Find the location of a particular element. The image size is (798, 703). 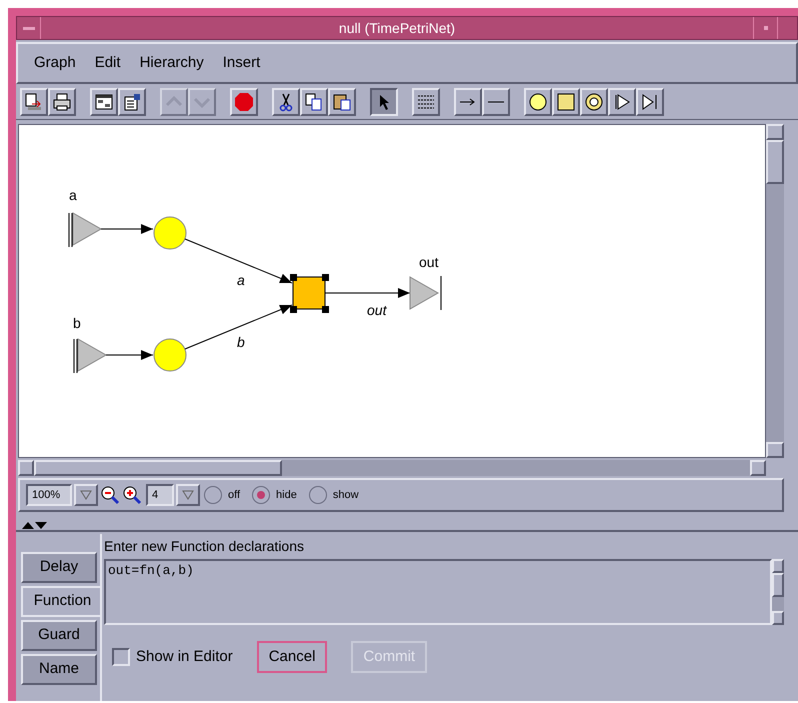

zoom-in-button is located at coordinates (132, 495).